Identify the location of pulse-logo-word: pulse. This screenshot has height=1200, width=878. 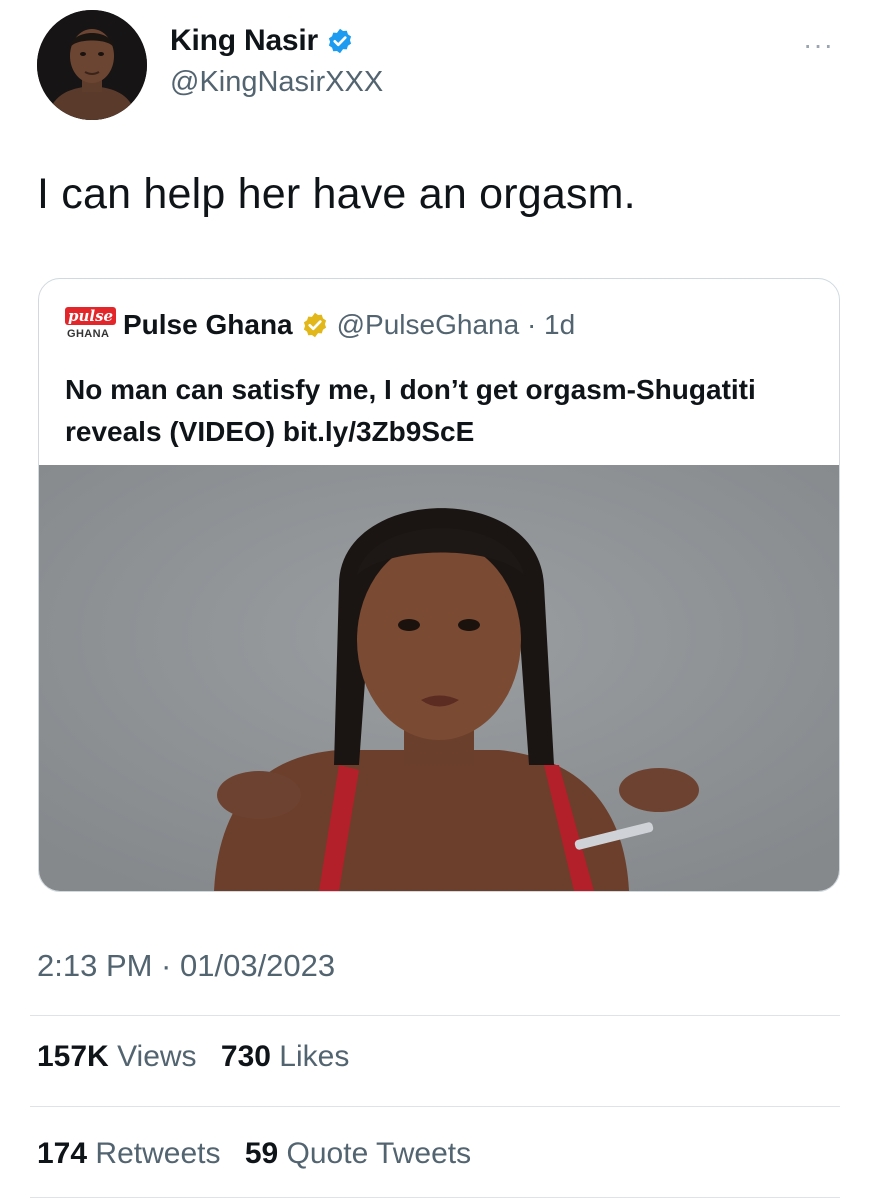
(91, 316).